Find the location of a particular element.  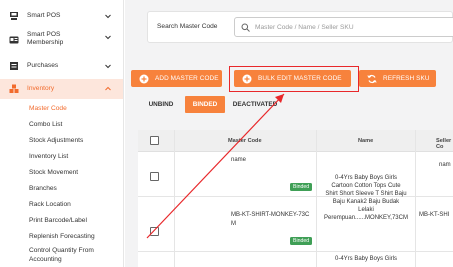

plus-circle-icon is located at coordinates (144, 79).